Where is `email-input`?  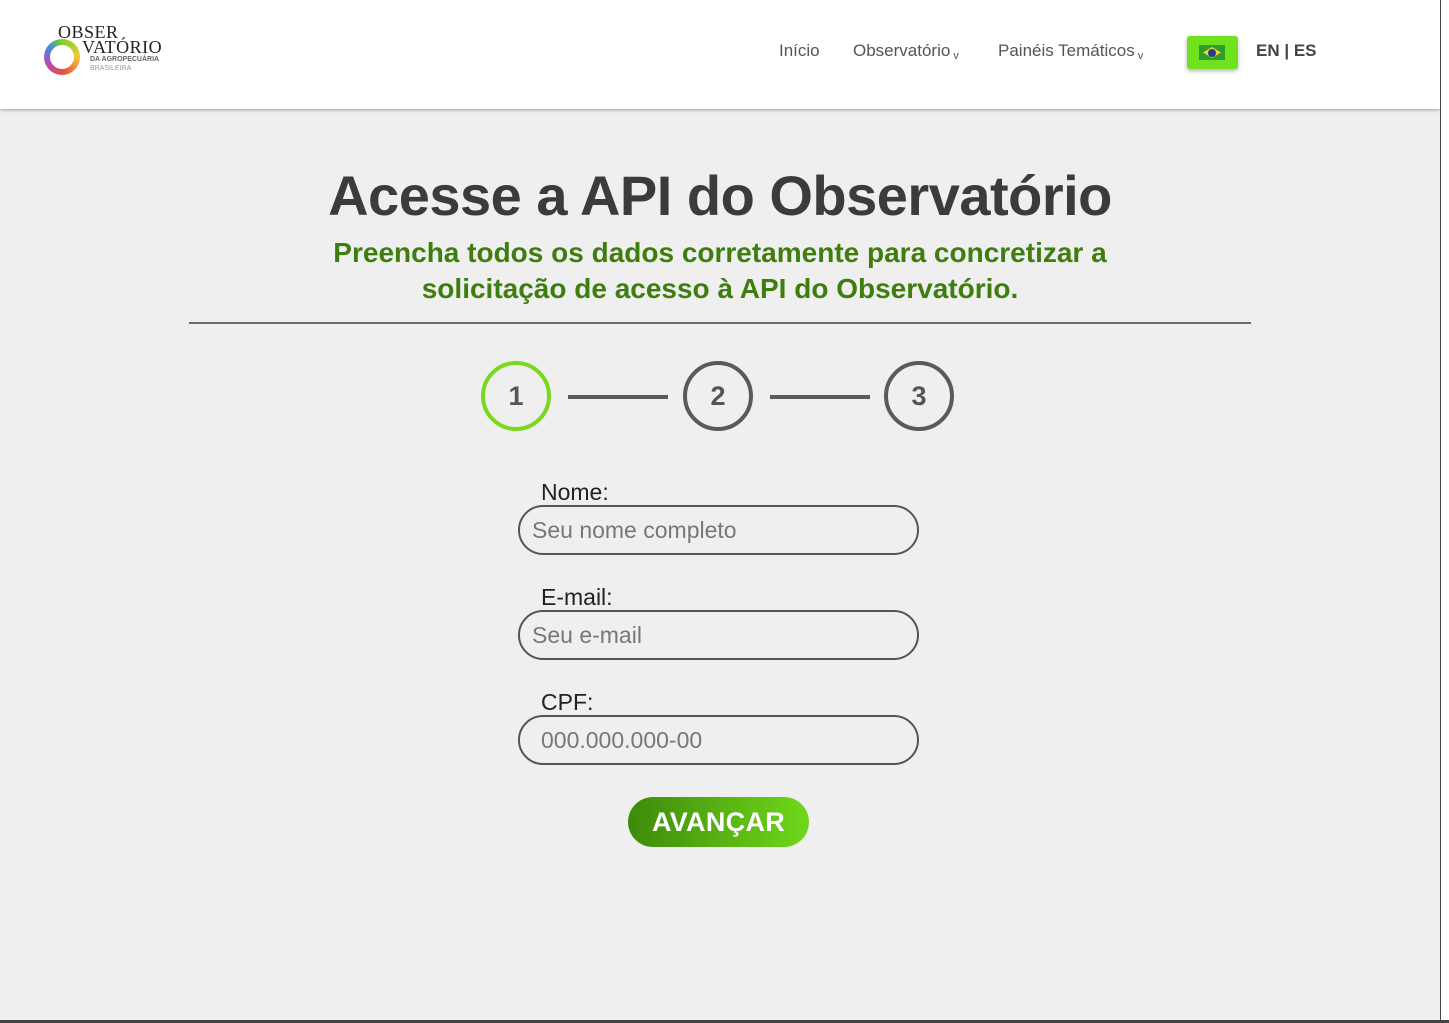
email-input is located at coordinates (718, 635).